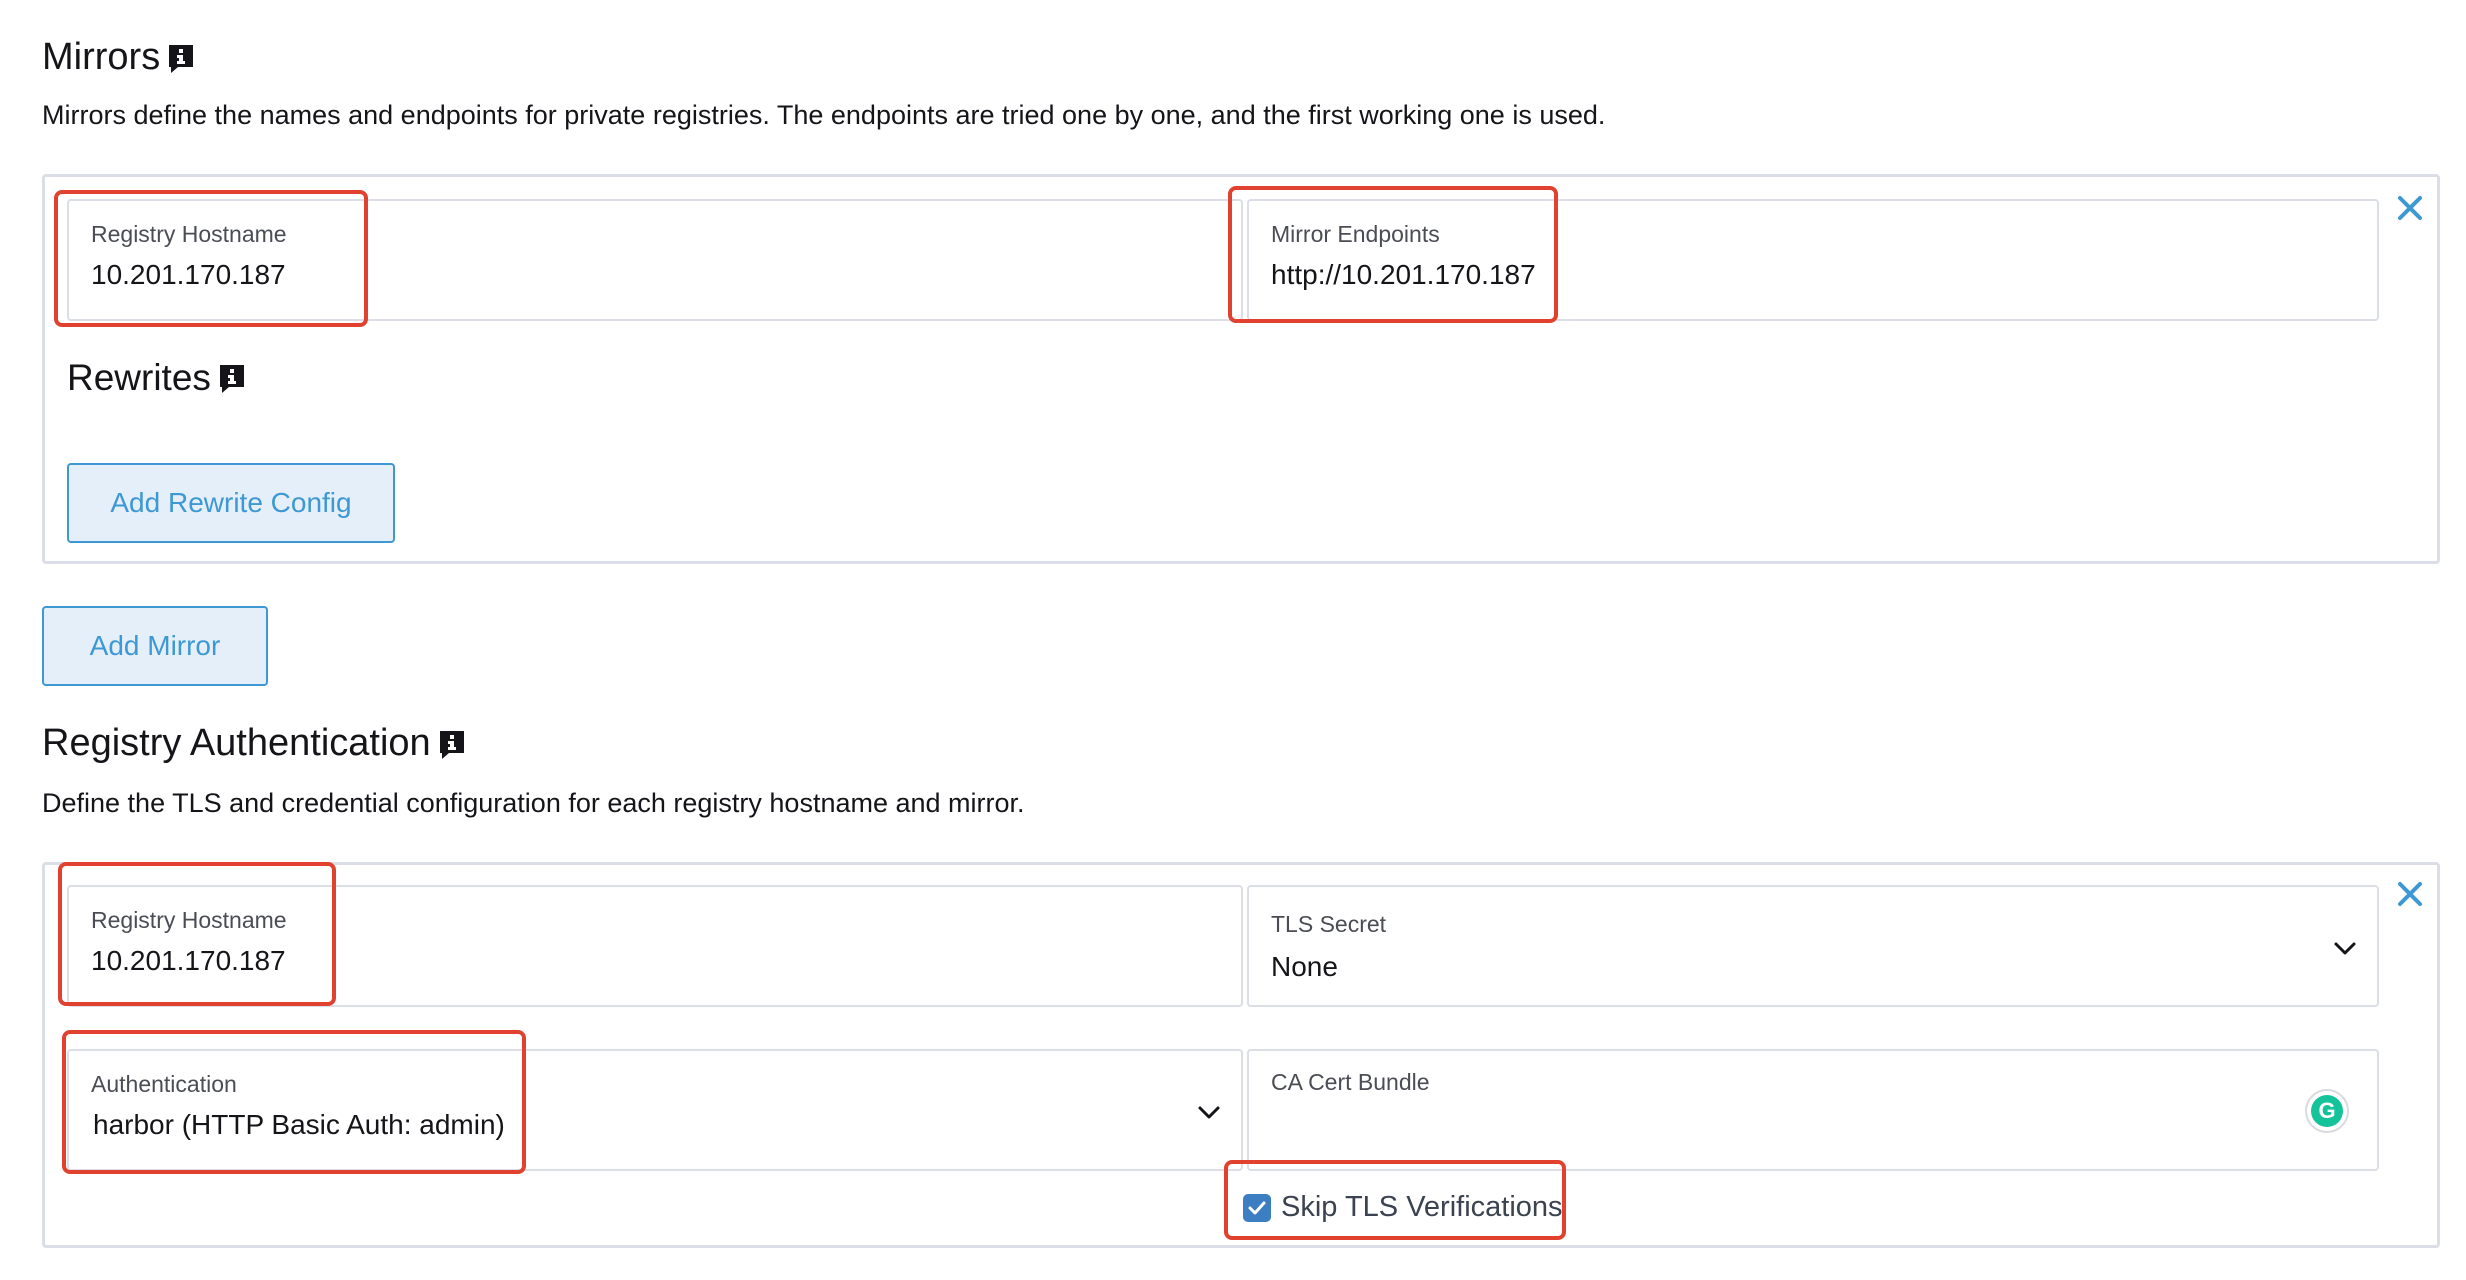 This screenshot has width=2466, height=1280. Describe the element at coordinates (1350, 1082) in the screenshot. I see `ca-cert-bundle-label: CA Cert Bundle` at that location.